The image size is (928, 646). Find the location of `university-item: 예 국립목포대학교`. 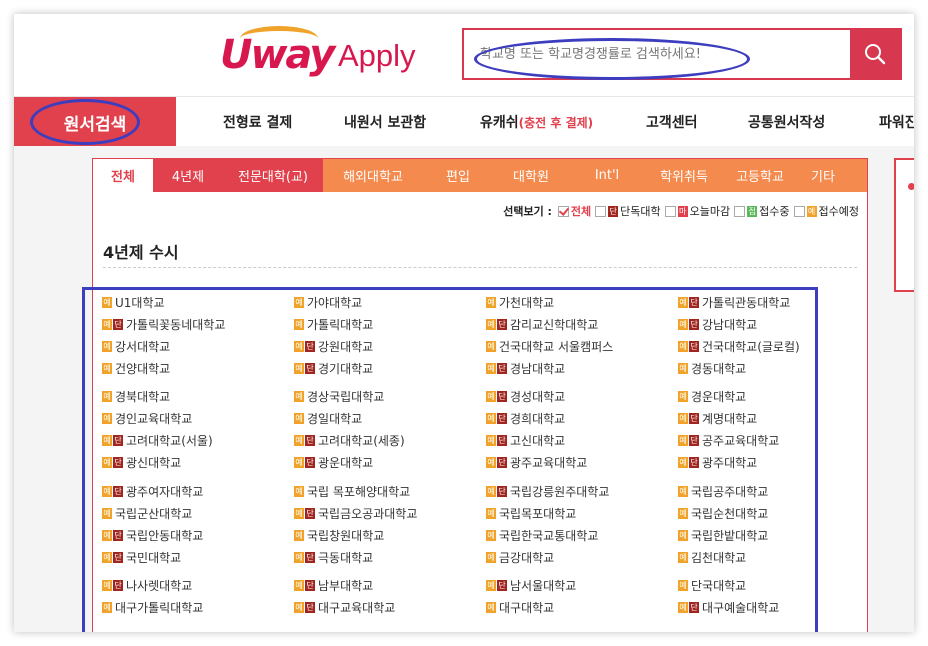

university-item: 예 국립목포대학교 is located at coordinates (531, 513).